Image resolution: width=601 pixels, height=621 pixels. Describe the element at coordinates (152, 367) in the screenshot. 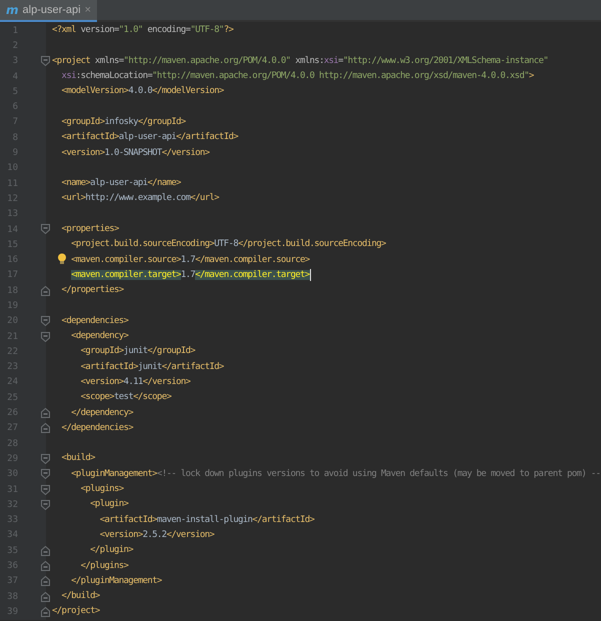

I see `code-line: <artifactId>junit</artifactId>` at that location.